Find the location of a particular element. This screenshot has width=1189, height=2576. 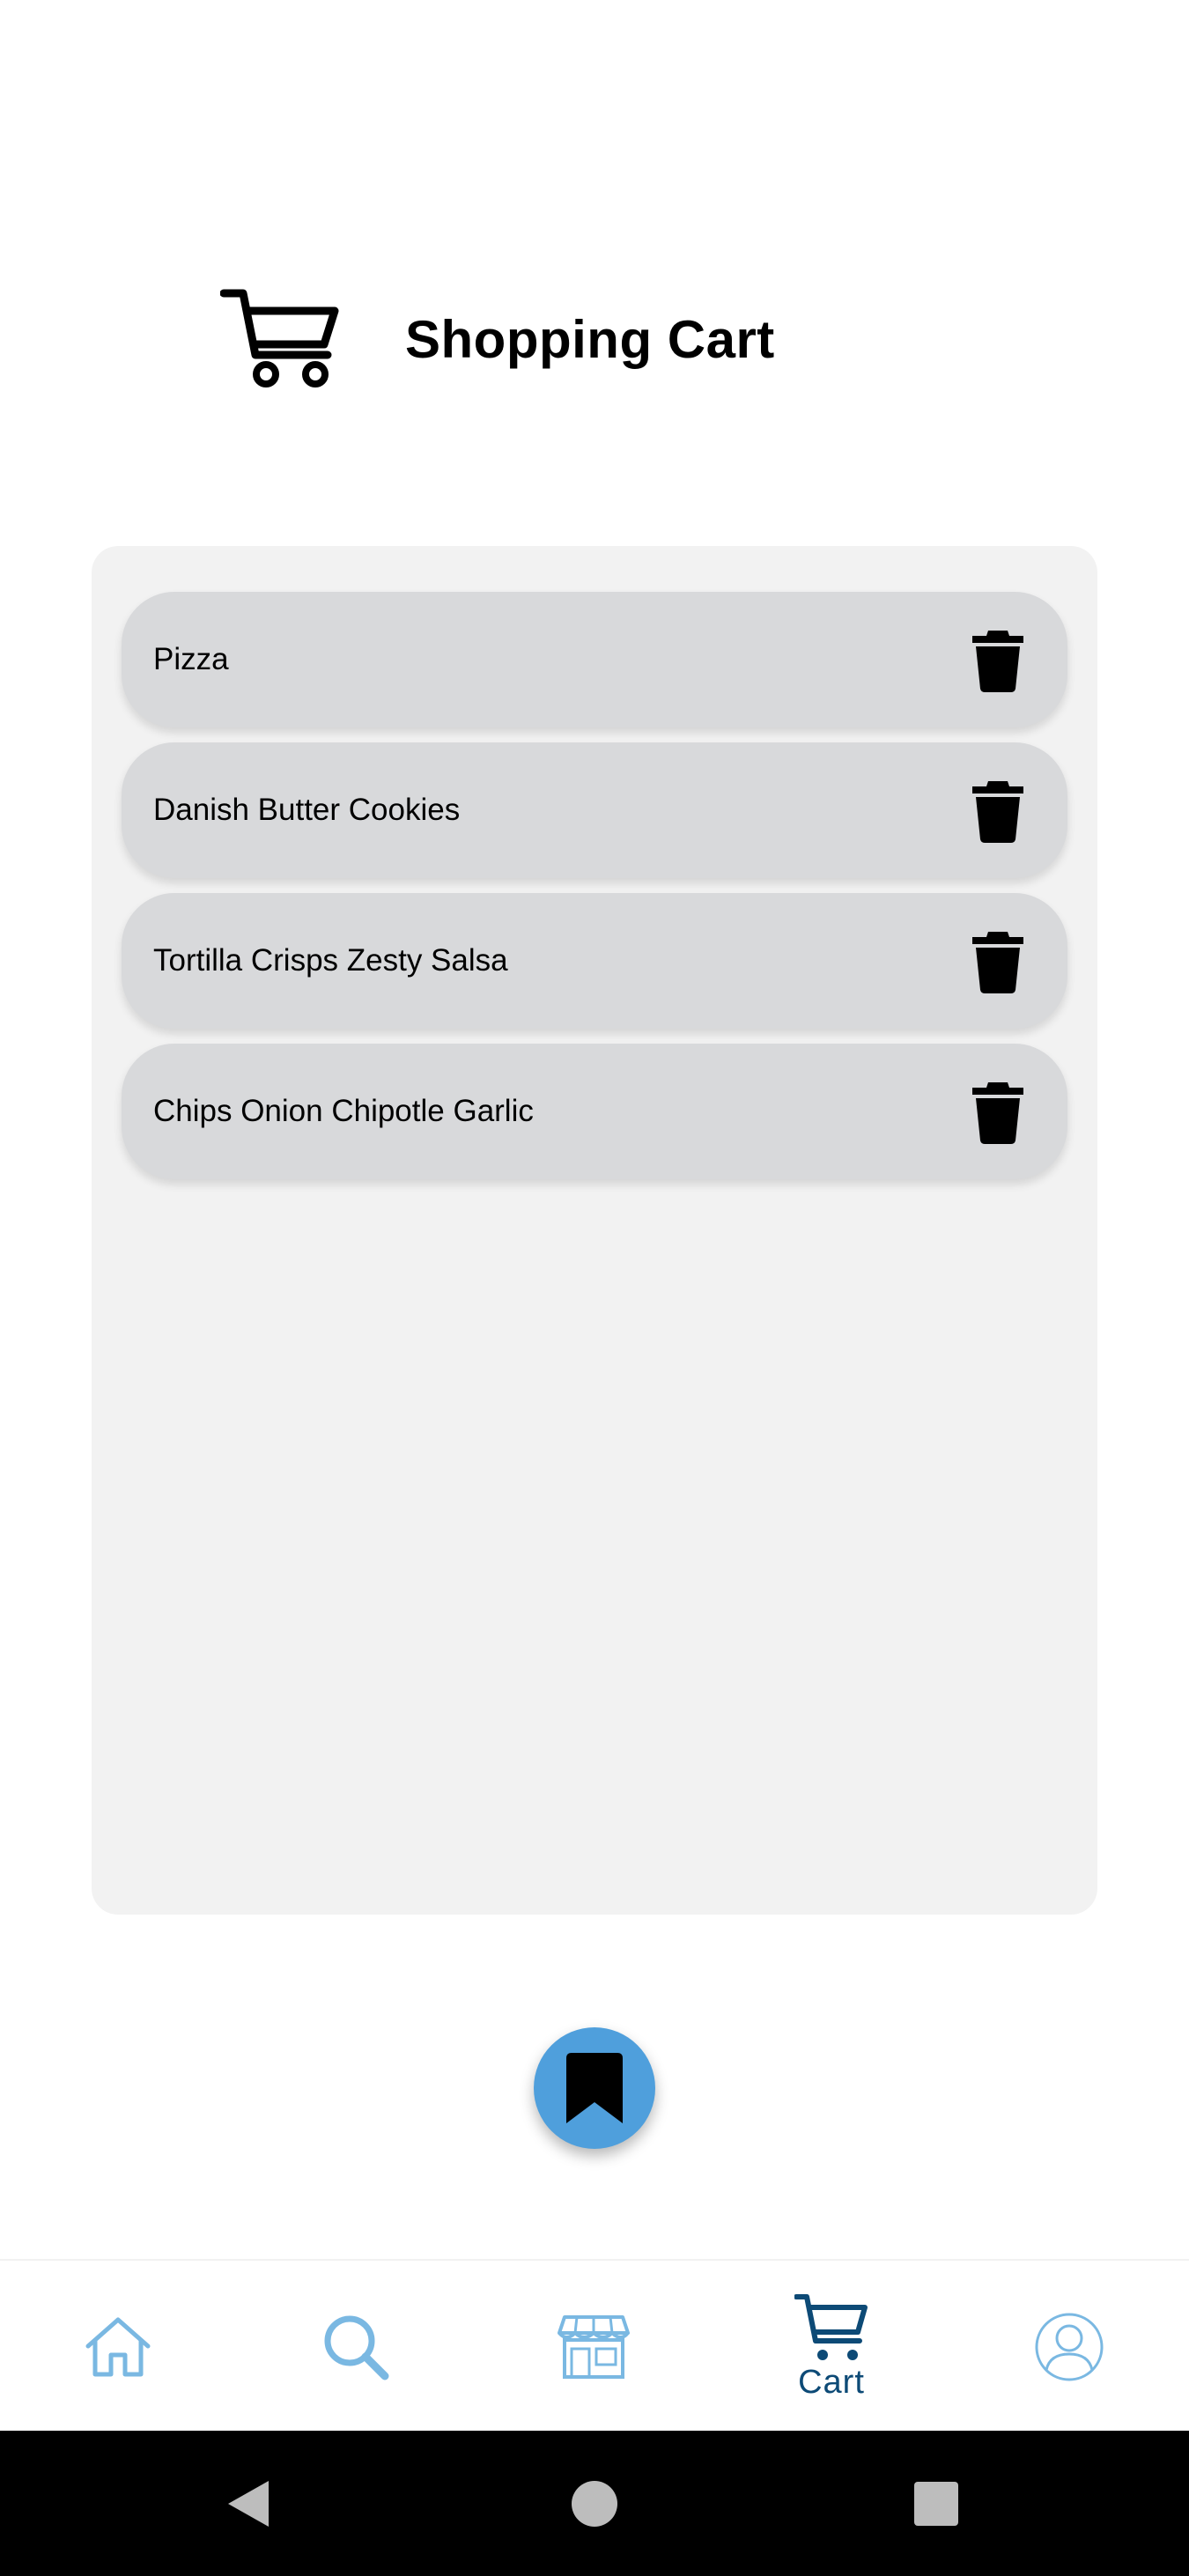

home-circle-icon is located at coordinates (595, 2503).